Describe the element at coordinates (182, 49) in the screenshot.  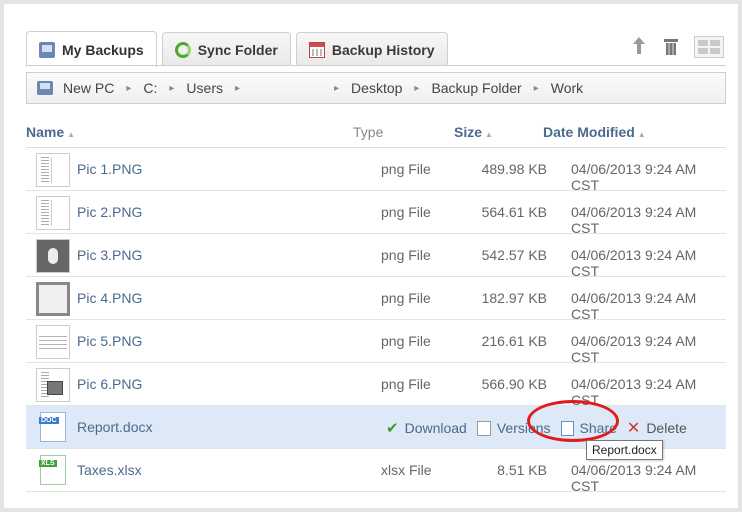
I see `sync-icon` at that location.